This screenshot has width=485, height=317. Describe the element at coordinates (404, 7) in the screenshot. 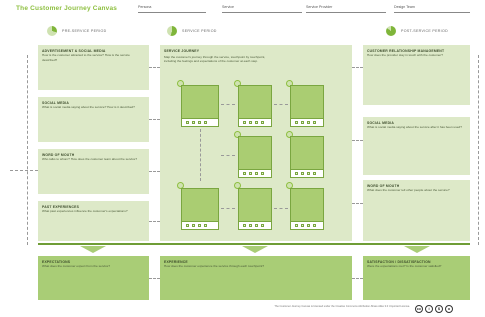

I see `header-field-team: Design Team` at that location.